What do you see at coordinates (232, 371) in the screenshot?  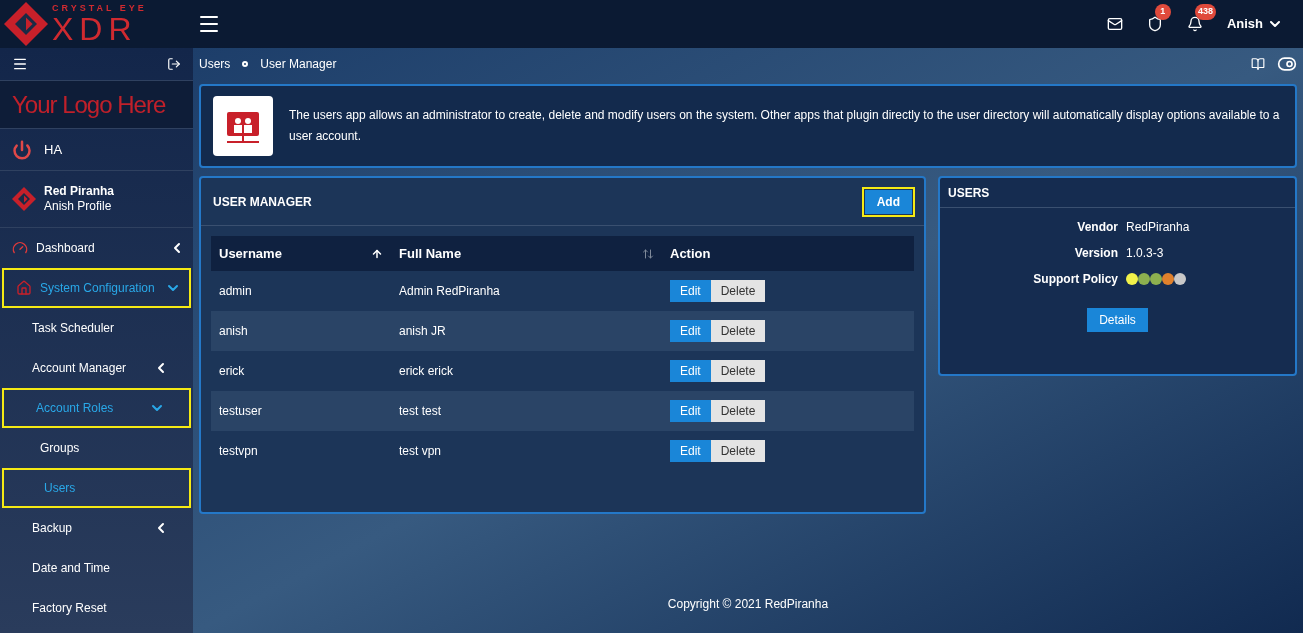 I see `table-cell-text: erick` at bounding box center [232, 371].